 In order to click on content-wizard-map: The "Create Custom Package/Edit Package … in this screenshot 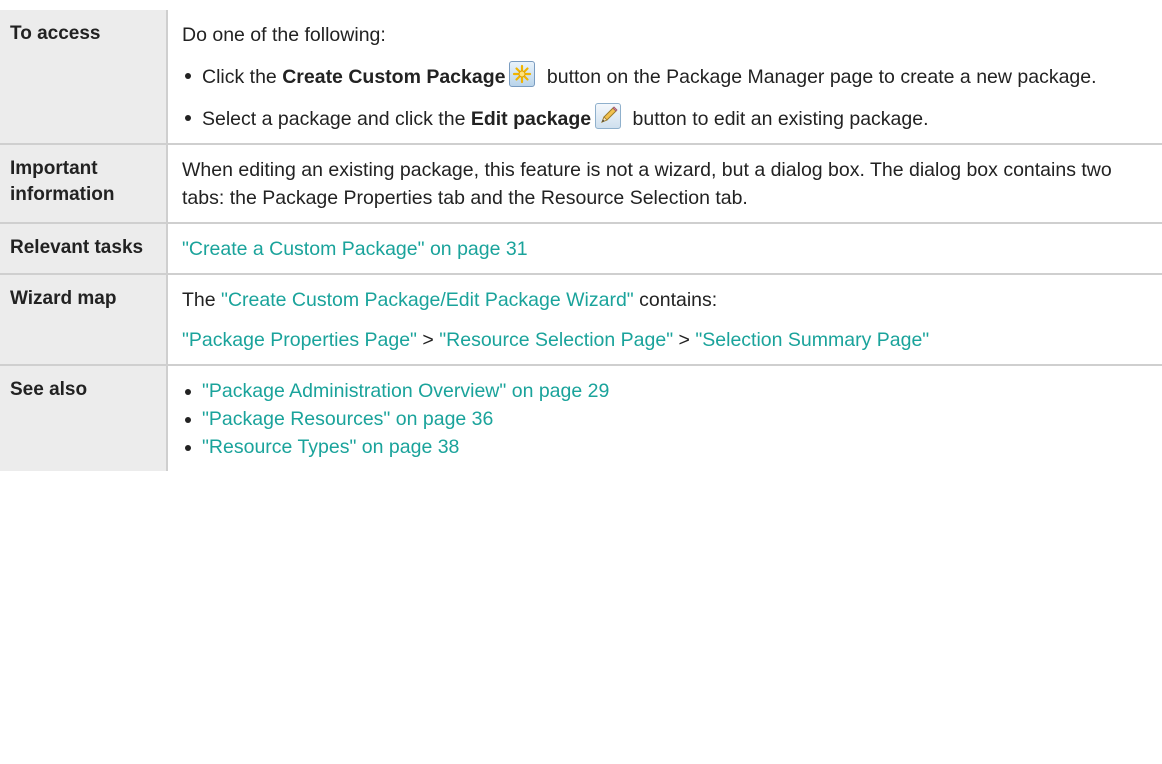, I will do `click(664, 319)`.